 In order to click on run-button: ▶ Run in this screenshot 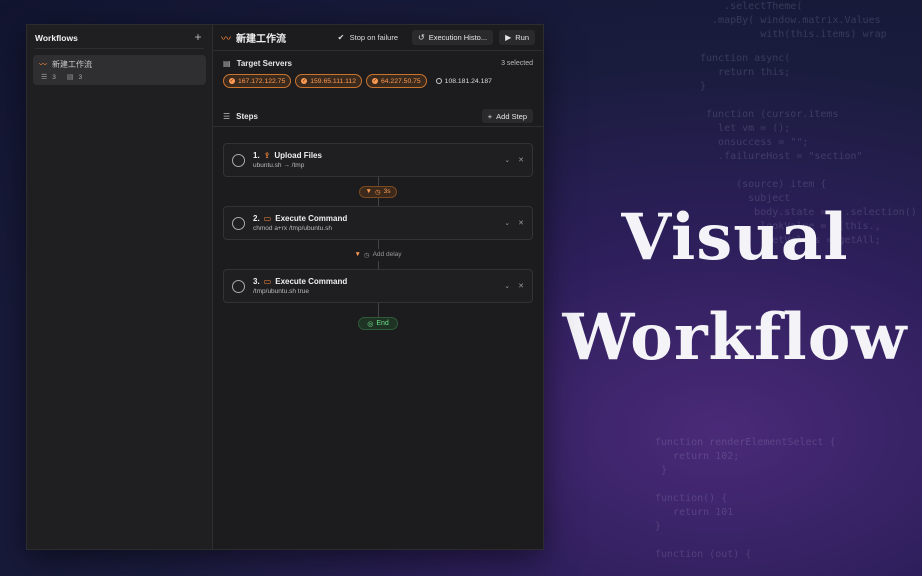, I will do `click(517, 37)`.